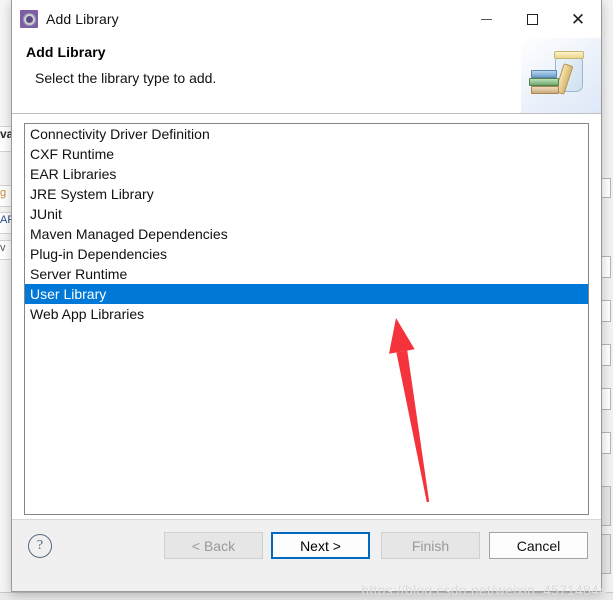 The width and height of the screenshot is (613, 600). I want to click on book-tan, so click(545, 90).